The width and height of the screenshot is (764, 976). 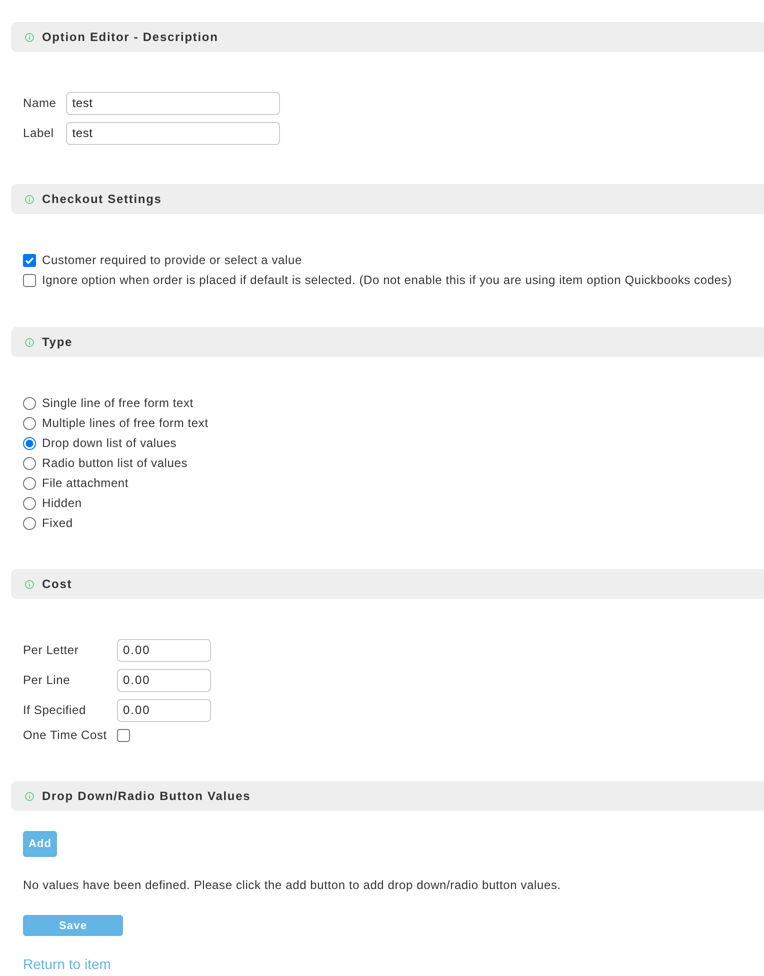 I want to click on section-title: Cost, so click(x=57, y=584).